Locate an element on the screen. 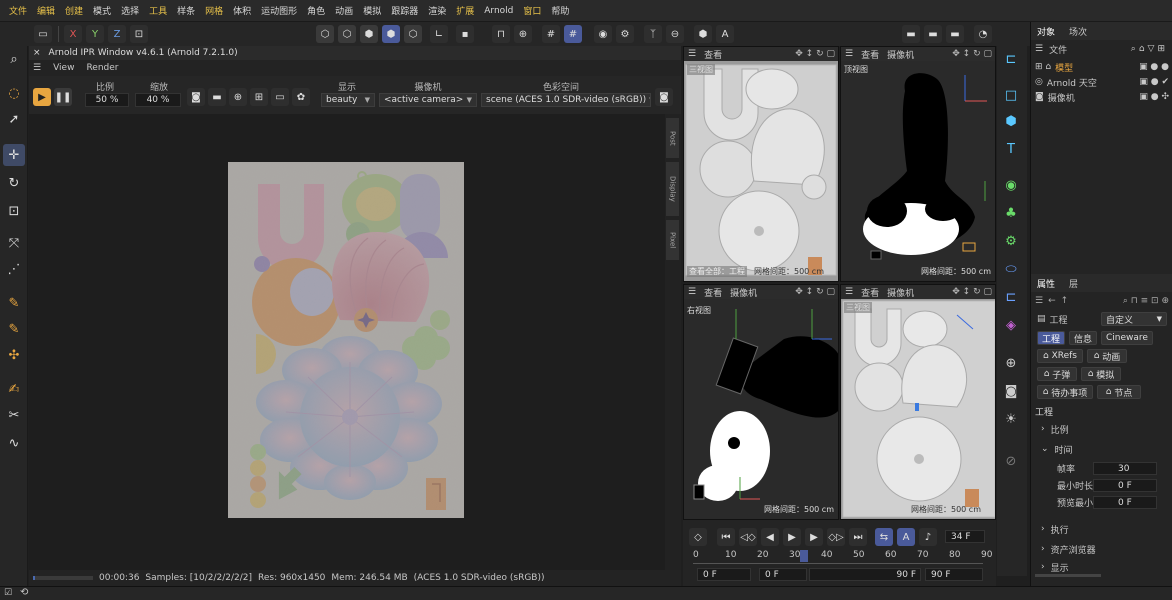 This screenshot has height=600, width=1172. hair-icon: ◈ is located at coordinates (1011, 325).